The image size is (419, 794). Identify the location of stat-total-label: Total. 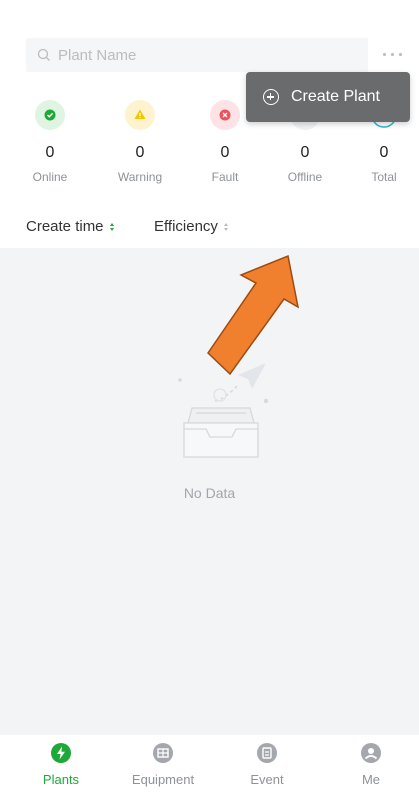
(384, 177).